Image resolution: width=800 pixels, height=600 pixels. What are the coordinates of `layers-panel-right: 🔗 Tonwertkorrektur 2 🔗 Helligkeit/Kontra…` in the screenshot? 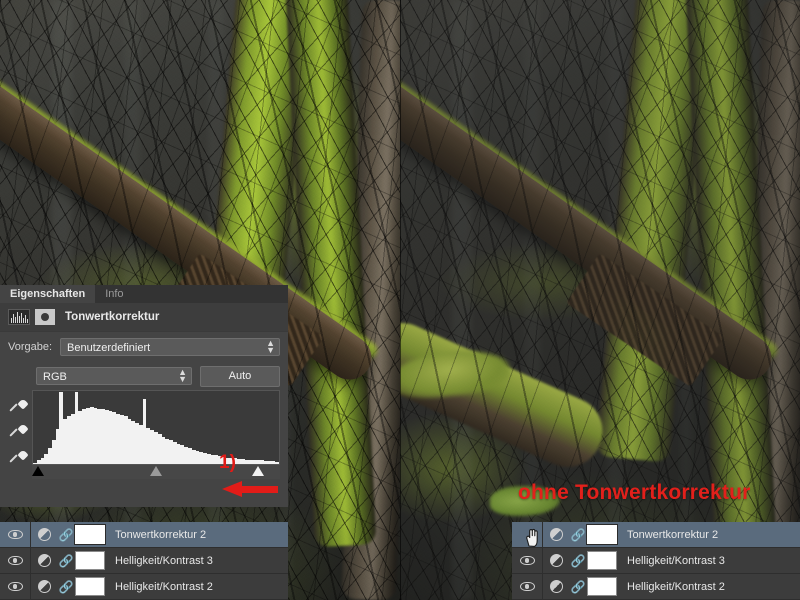 It's located at (656, 561).